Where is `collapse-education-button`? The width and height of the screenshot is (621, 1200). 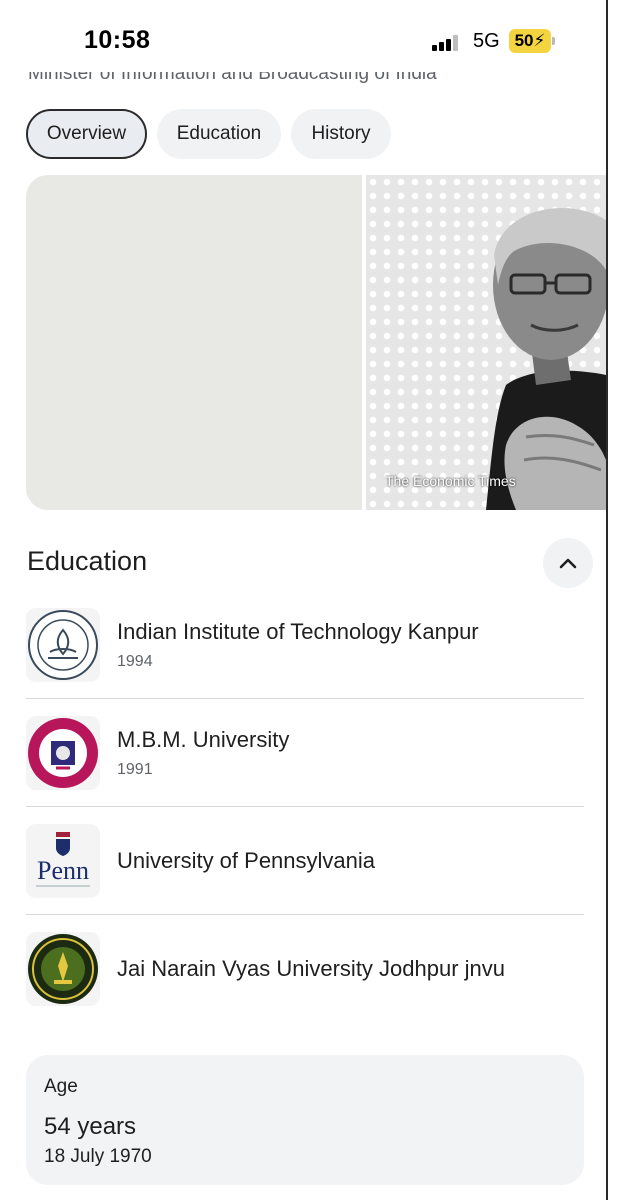 collapse-education-button is located at coordinates (568, 563).